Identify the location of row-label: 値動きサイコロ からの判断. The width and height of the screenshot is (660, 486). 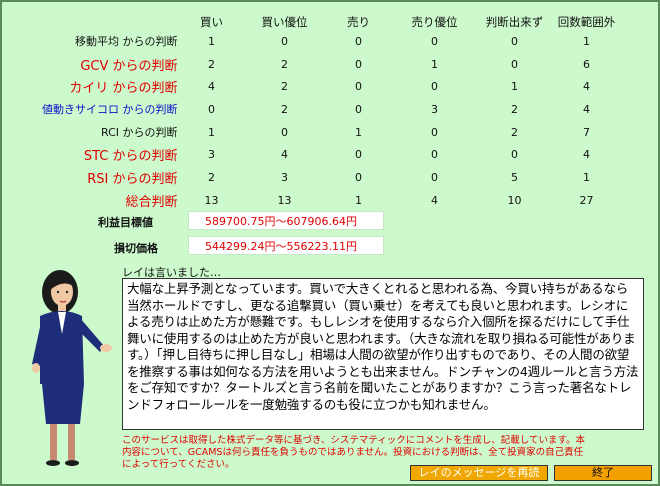
(110, 110).